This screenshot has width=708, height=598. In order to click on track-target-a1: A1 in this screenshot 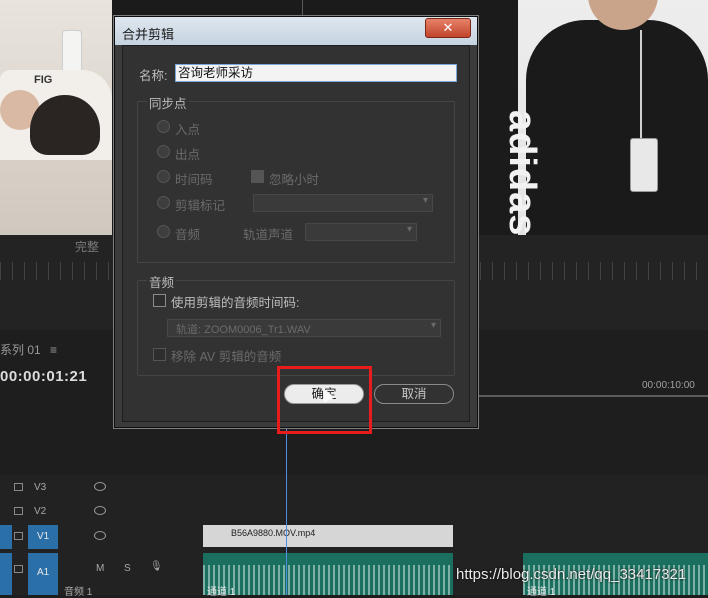, I will do `click(43, 574)`.